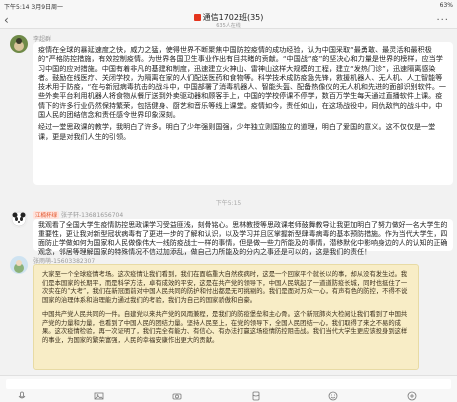 This screenshot has height=402, width=457. I want to click on battery-level: 63%, so click(446, 5).